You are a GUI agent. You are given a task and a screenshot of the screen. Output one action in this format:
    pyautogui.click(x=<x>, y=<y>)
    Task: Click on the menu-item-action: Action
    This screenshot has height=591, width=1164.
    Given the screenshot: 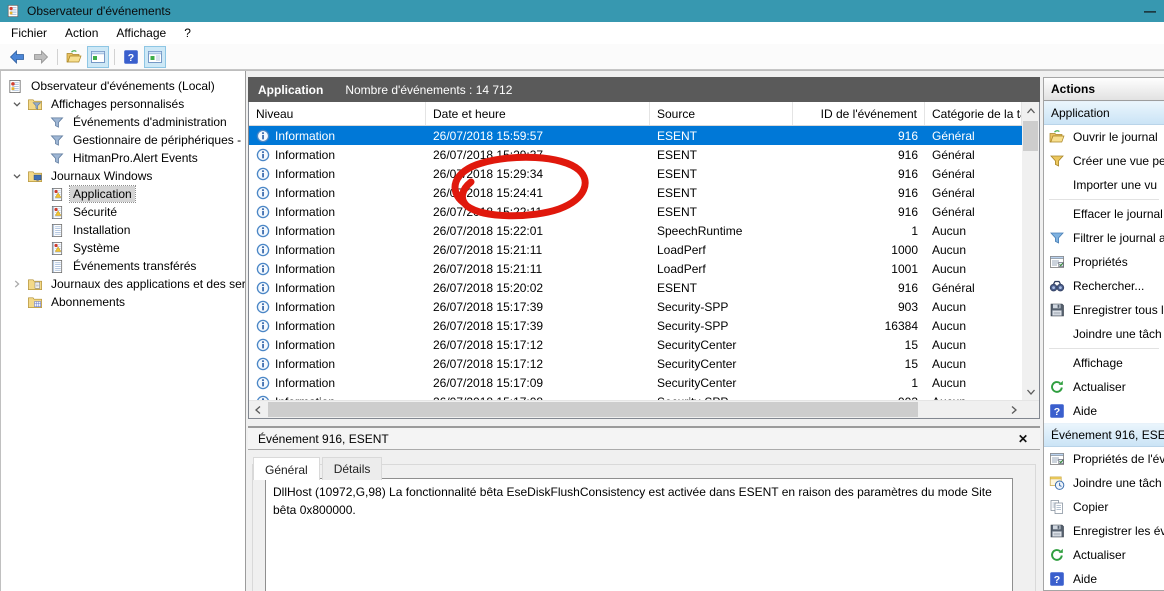 What is the action you would take?
    pyautogui.click(x=81, y=33)
    